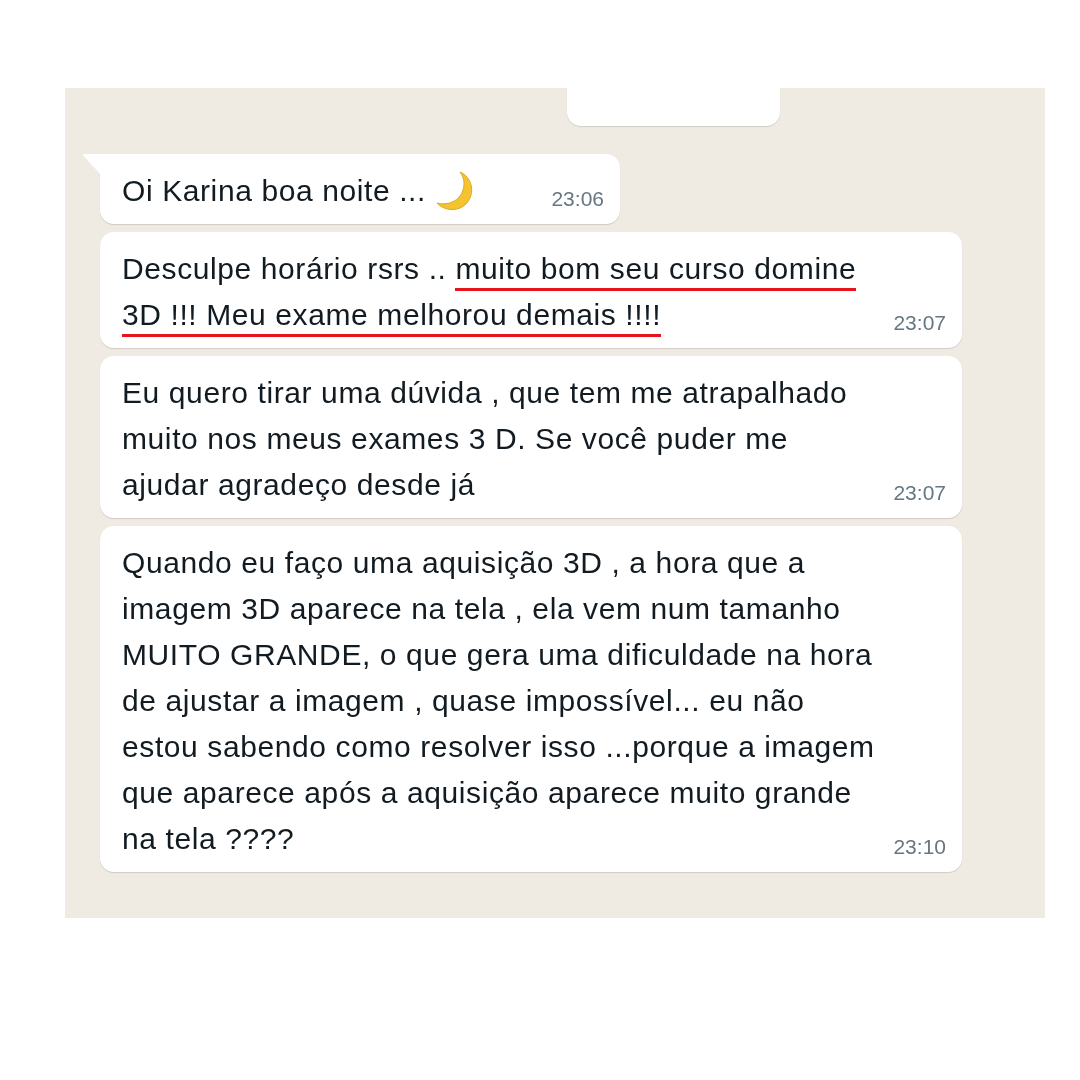  Describe the element at coordinates (485, 439) in the screenshot. I see `message-text: Eu quero tirar uma dúvida , que tem me atrapalhado muito nos meus exames 3 D. Se você puder me ajudar agradeço desde já` at that location.